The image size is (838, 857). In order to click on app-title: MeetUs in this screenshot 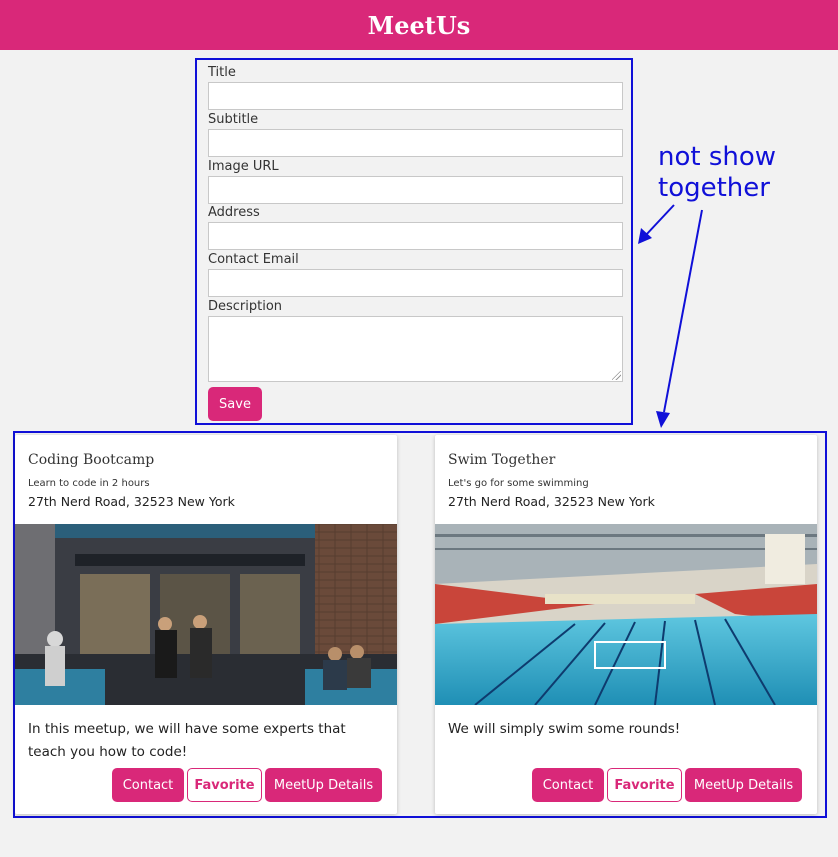, I will do `click(419, 25)`.